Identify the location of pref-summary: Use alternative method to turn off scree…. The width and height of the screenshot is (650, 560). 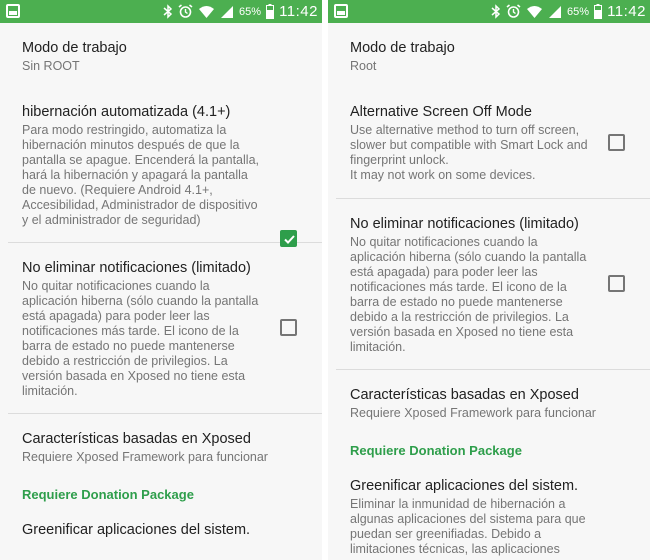
(469, 152).